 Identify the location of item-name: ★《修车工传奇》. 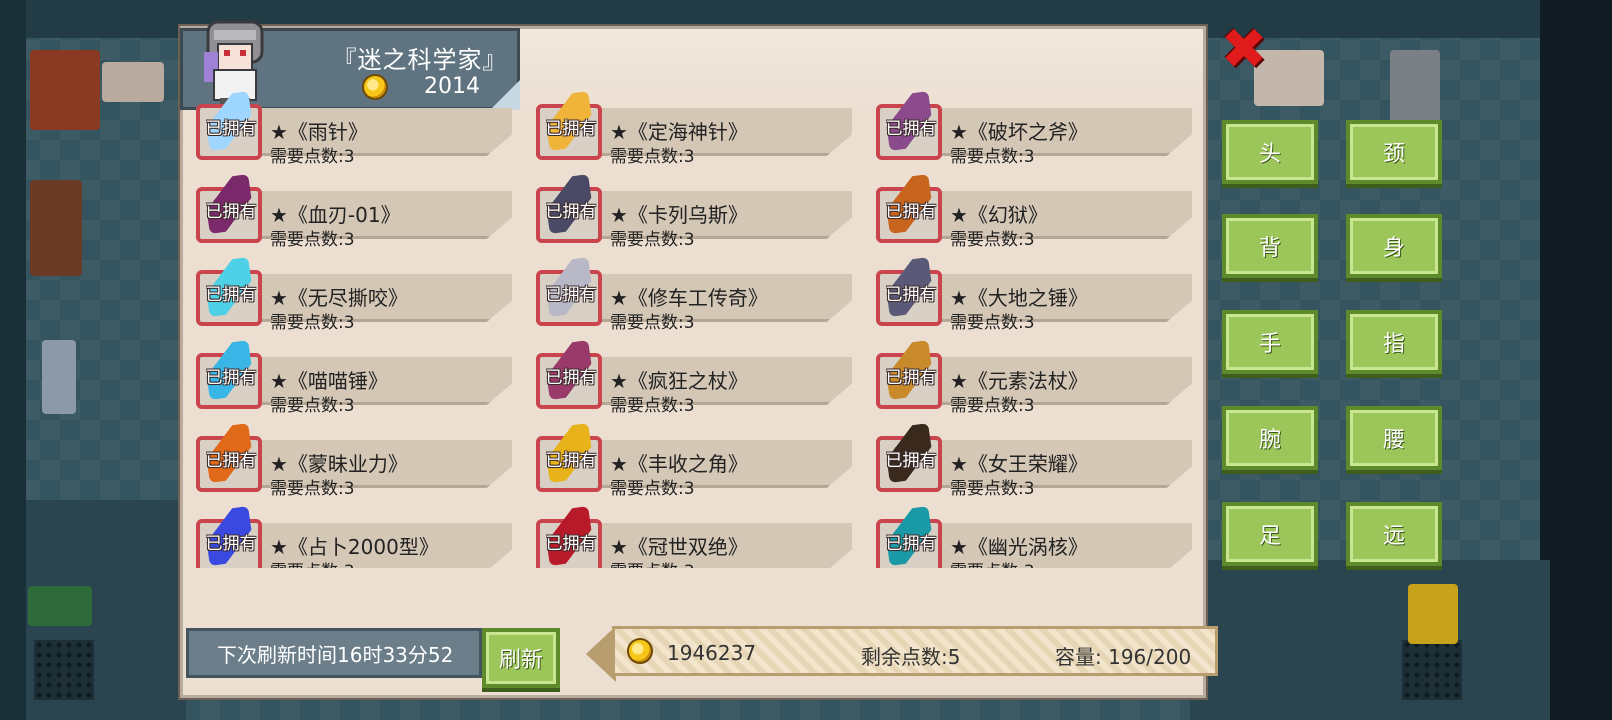
(689, 298).